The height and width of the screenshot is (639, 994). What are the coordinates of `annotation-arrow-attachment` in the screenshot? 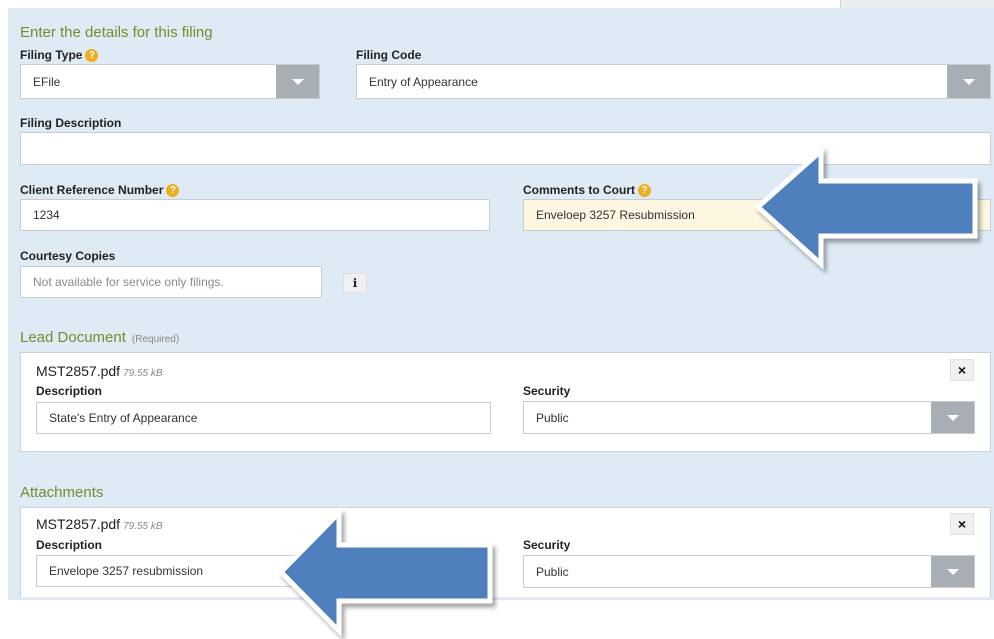 It's located at (385, 572).